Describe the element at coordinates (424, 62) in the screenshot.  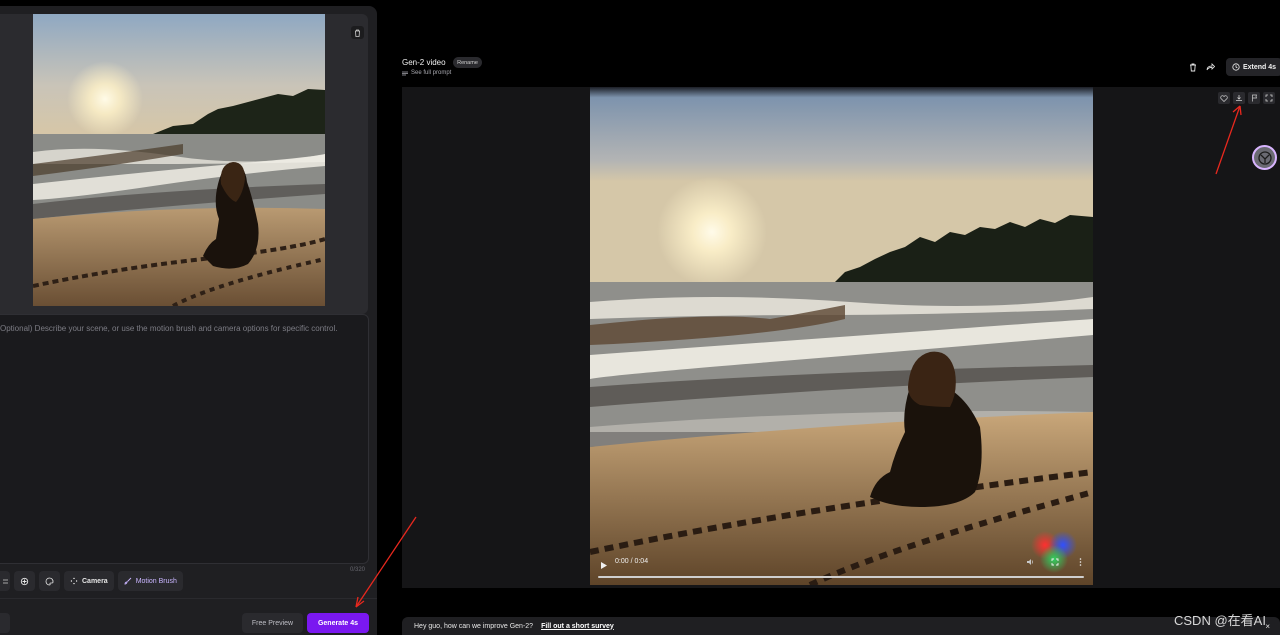
I see `video-title: Gen-2 video` at that location.